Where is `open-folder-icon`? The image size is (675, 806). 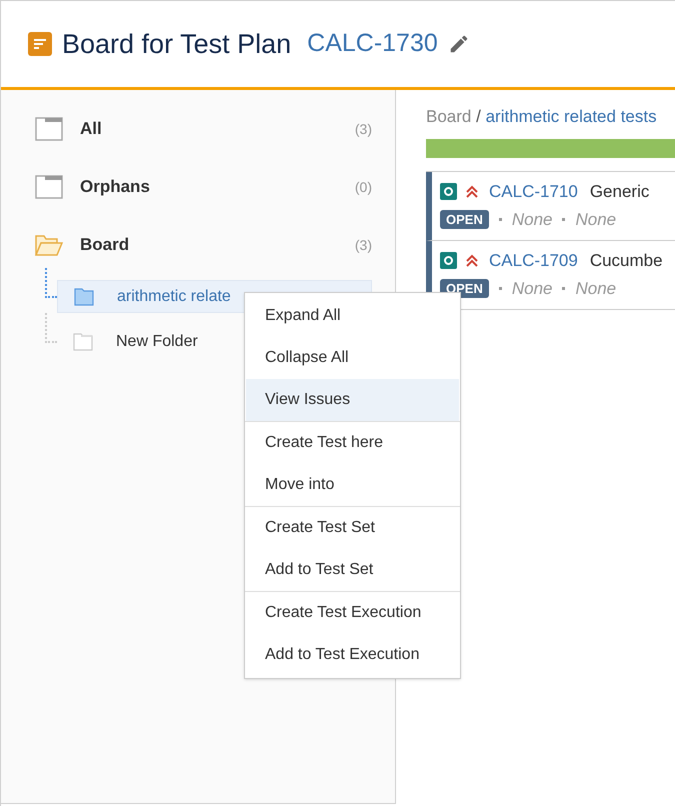 open-folder-icon is located at coordinates (49, 245).